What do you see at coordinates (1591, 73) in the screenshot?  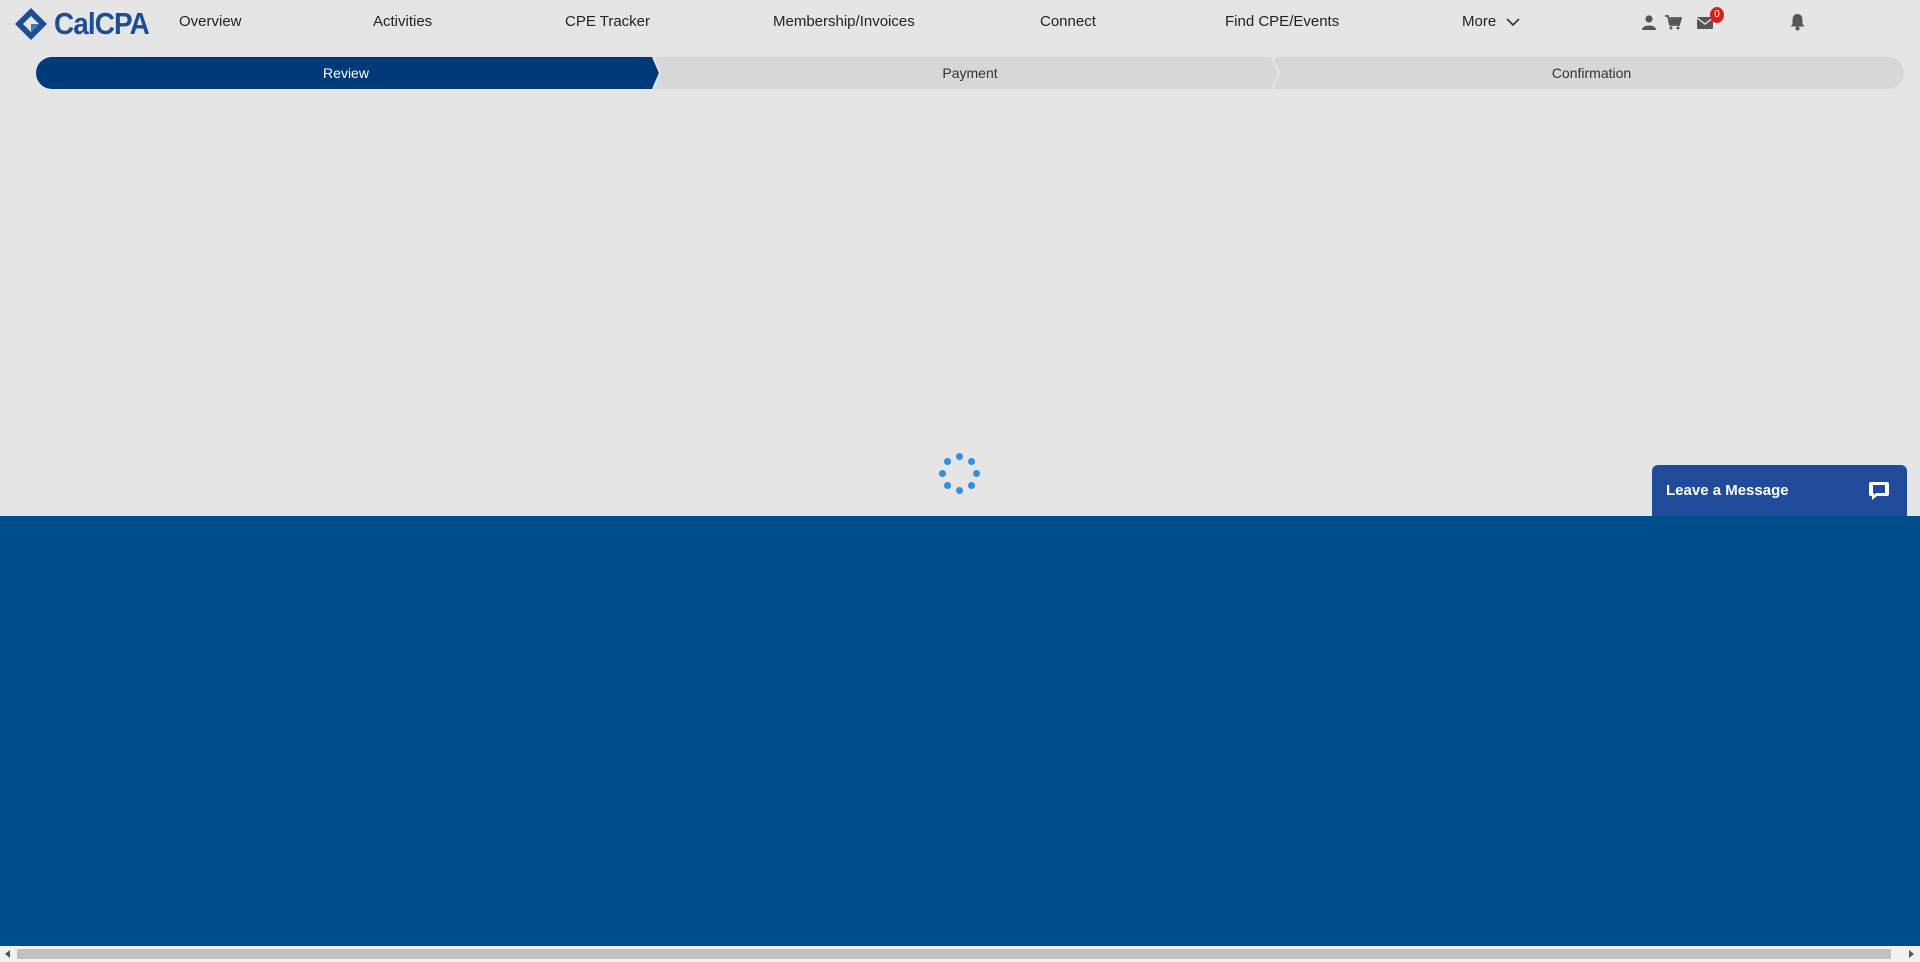 I see `step-confirmation: Confirmation` at bounding box center [1591, 73].